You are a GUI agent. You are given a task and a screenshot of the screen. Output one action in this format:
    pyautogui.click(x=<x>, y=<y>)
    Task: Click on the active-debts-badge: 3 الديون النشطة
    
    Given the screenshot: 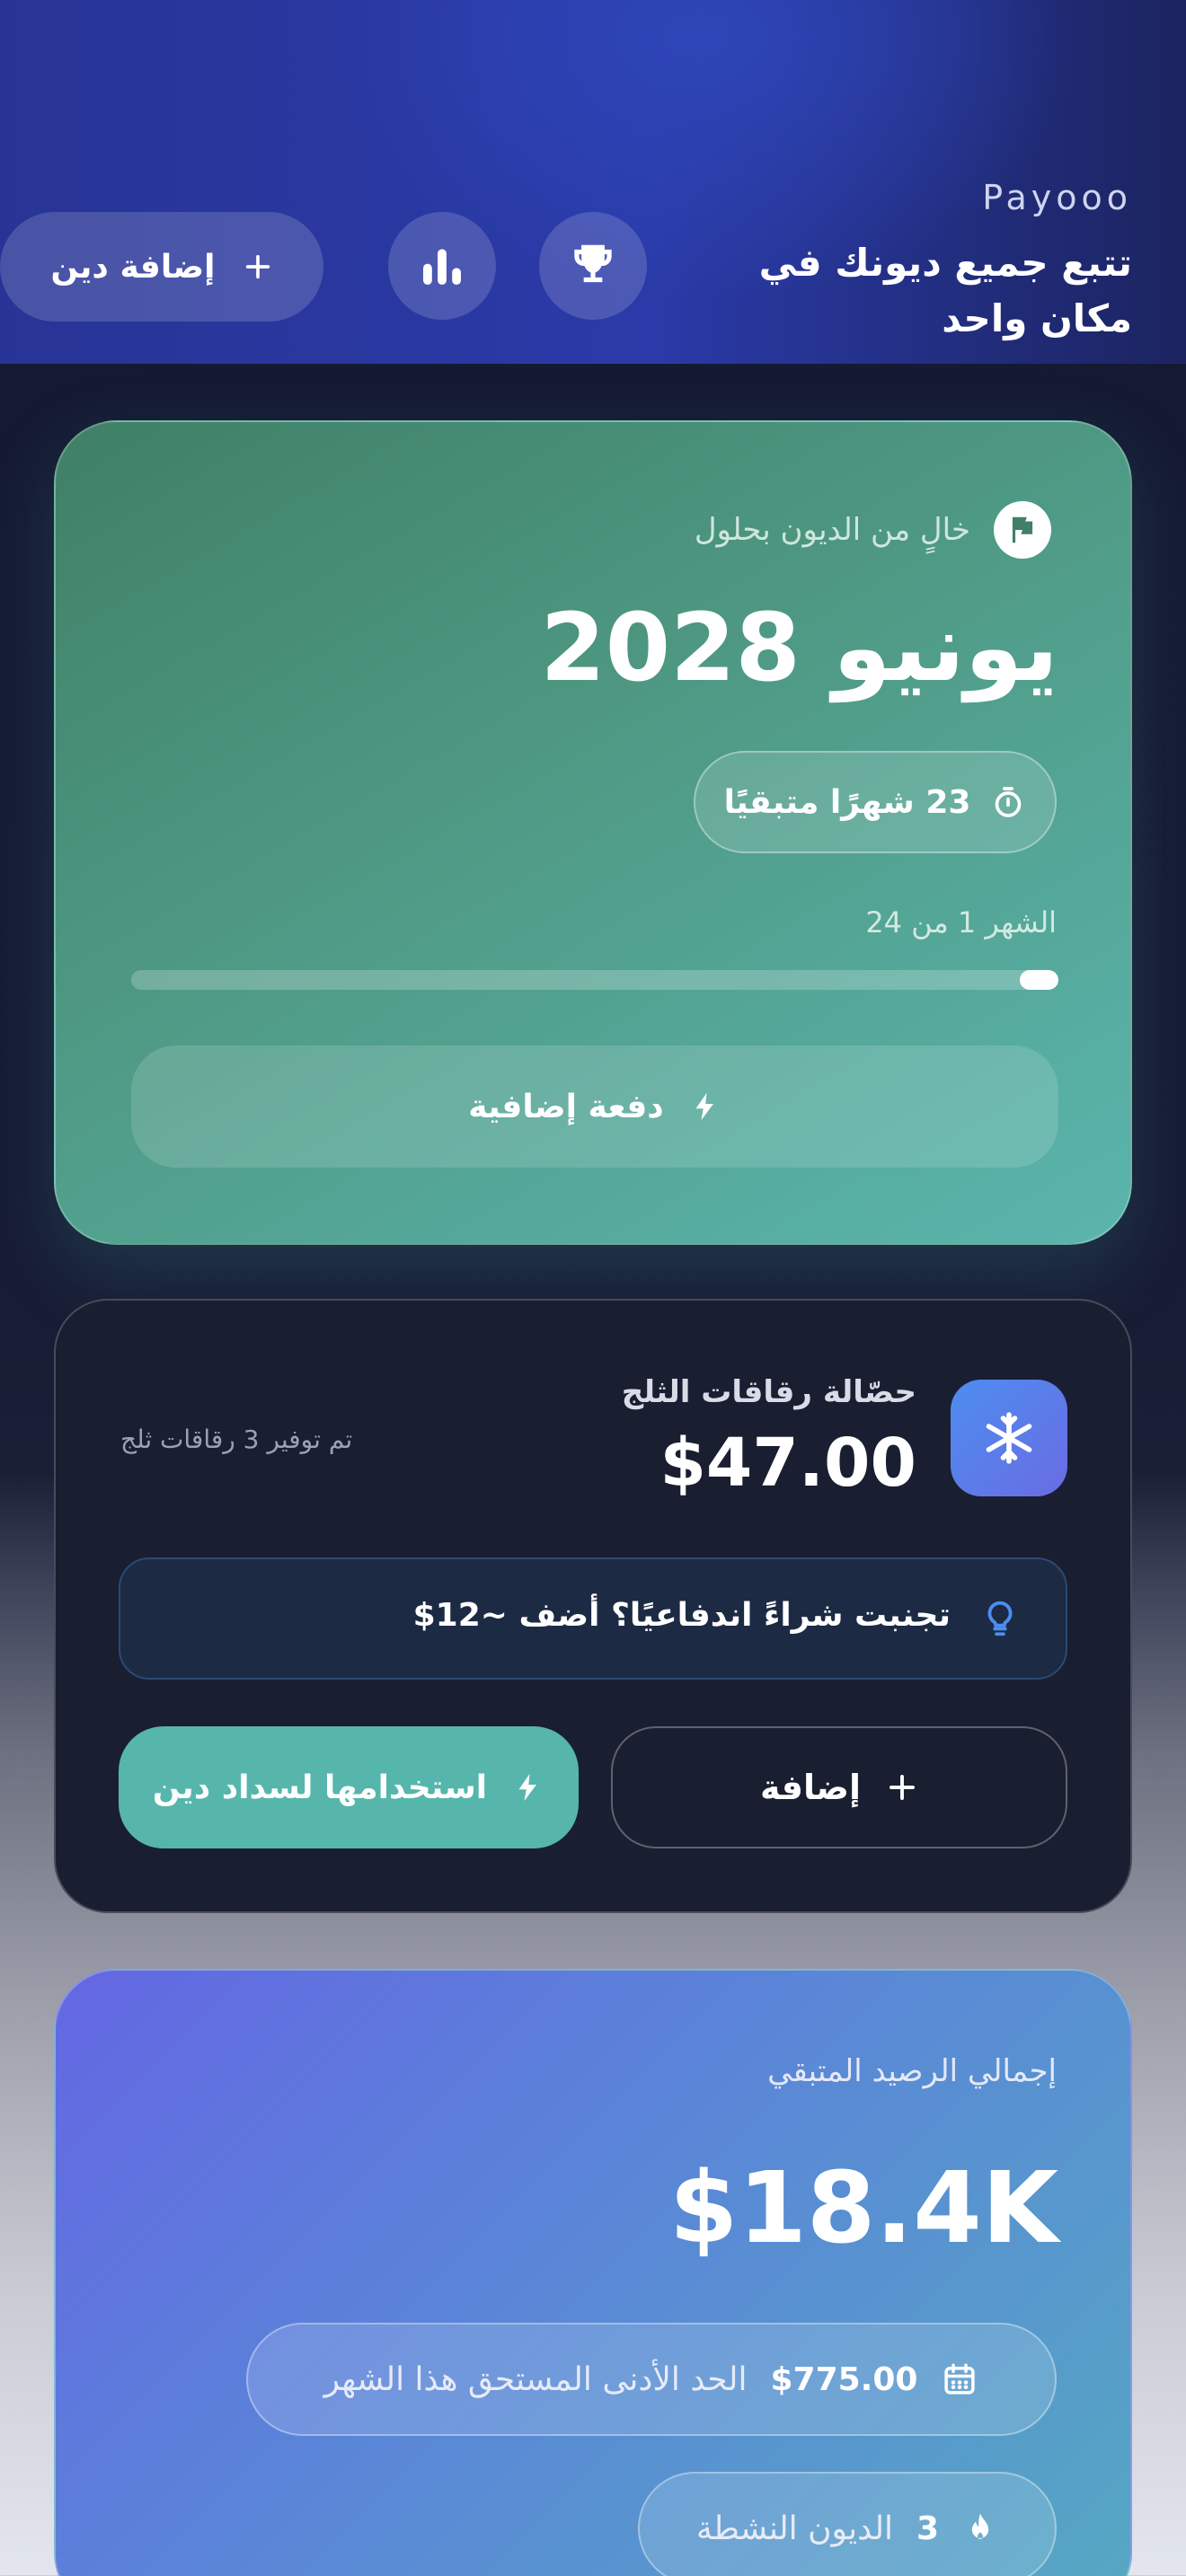 What is the action you would take?
    pyautogui.click(x=847, y=2524)
    